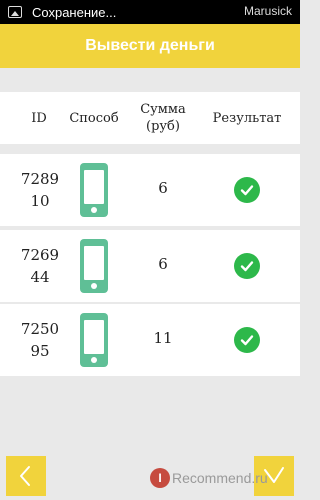 The width and height of the screenshot is (320, 500). Describe the element at coordinates (163, 118) in the screenshot. I see `column-header-sum: Сумма (руб)` at that location.